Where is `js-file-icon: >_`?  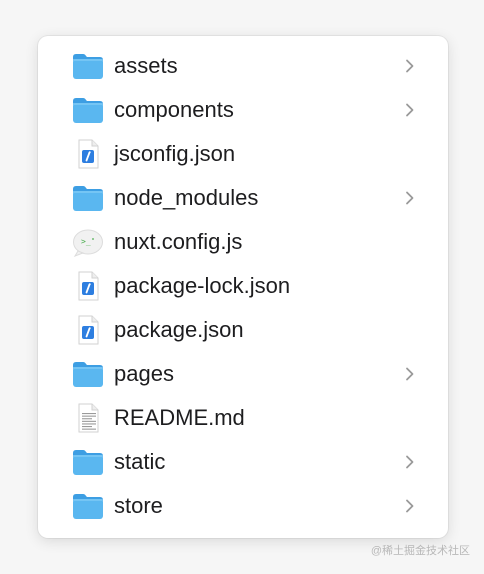
js-file-icon: >_ is located at coordinates (88, 242).